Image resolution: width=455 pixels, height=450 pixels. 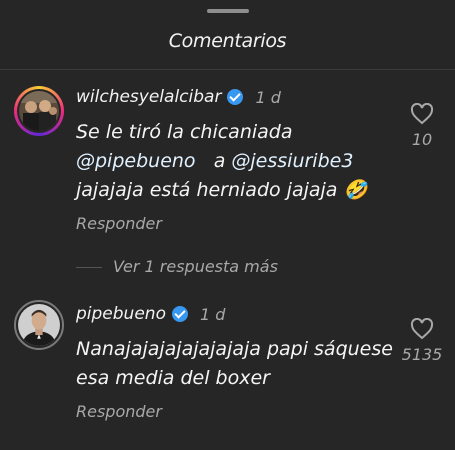 I want to click on comment-line: @pipebueno a @jessiuribe3, so click(x=221, y=161).